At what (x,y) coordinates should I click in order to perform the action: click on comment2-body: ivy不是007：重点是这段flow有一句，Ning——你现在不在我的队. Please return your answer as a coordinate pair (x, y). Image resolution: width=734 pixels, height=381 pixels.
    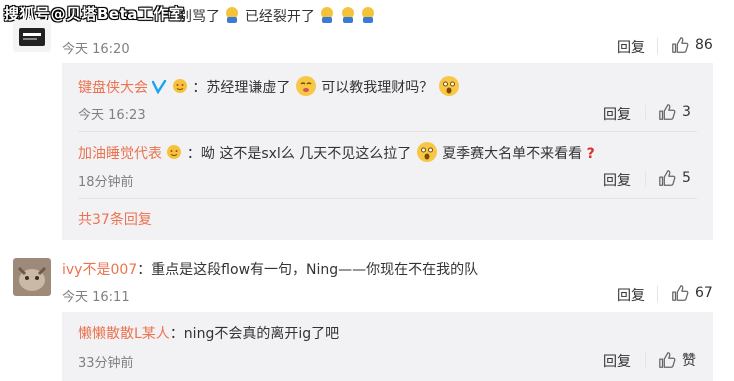
    Looking at the image, I should click on (270, 269).